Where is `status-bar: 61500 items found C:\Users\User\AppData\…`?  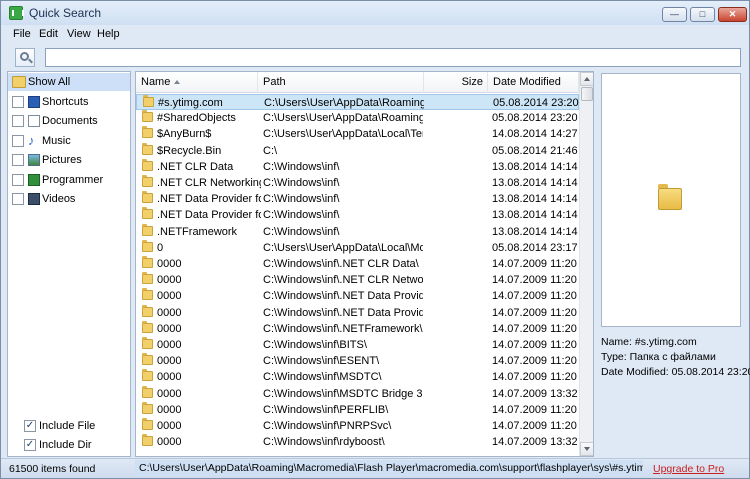
status-bar: 61500 items found C:\Users\User\AppData\… is located at coordinates (375, 468).